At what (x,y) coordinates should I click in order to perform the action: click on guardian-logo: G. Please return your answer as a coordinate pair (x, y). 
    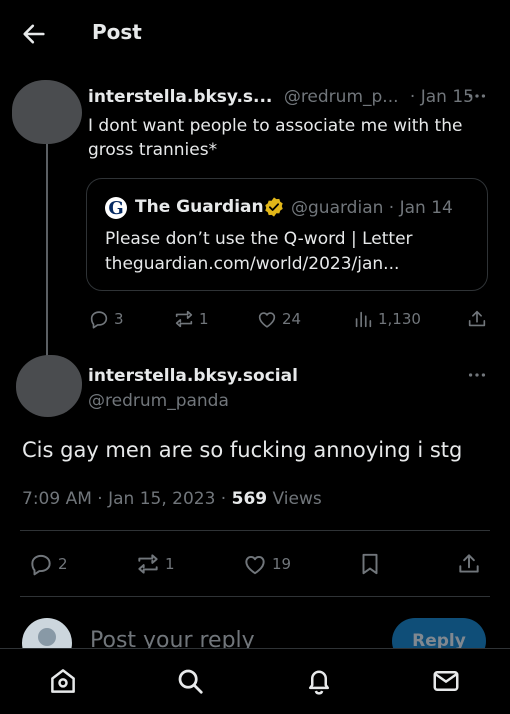
    Looking at the image, I should click on (116, 208).